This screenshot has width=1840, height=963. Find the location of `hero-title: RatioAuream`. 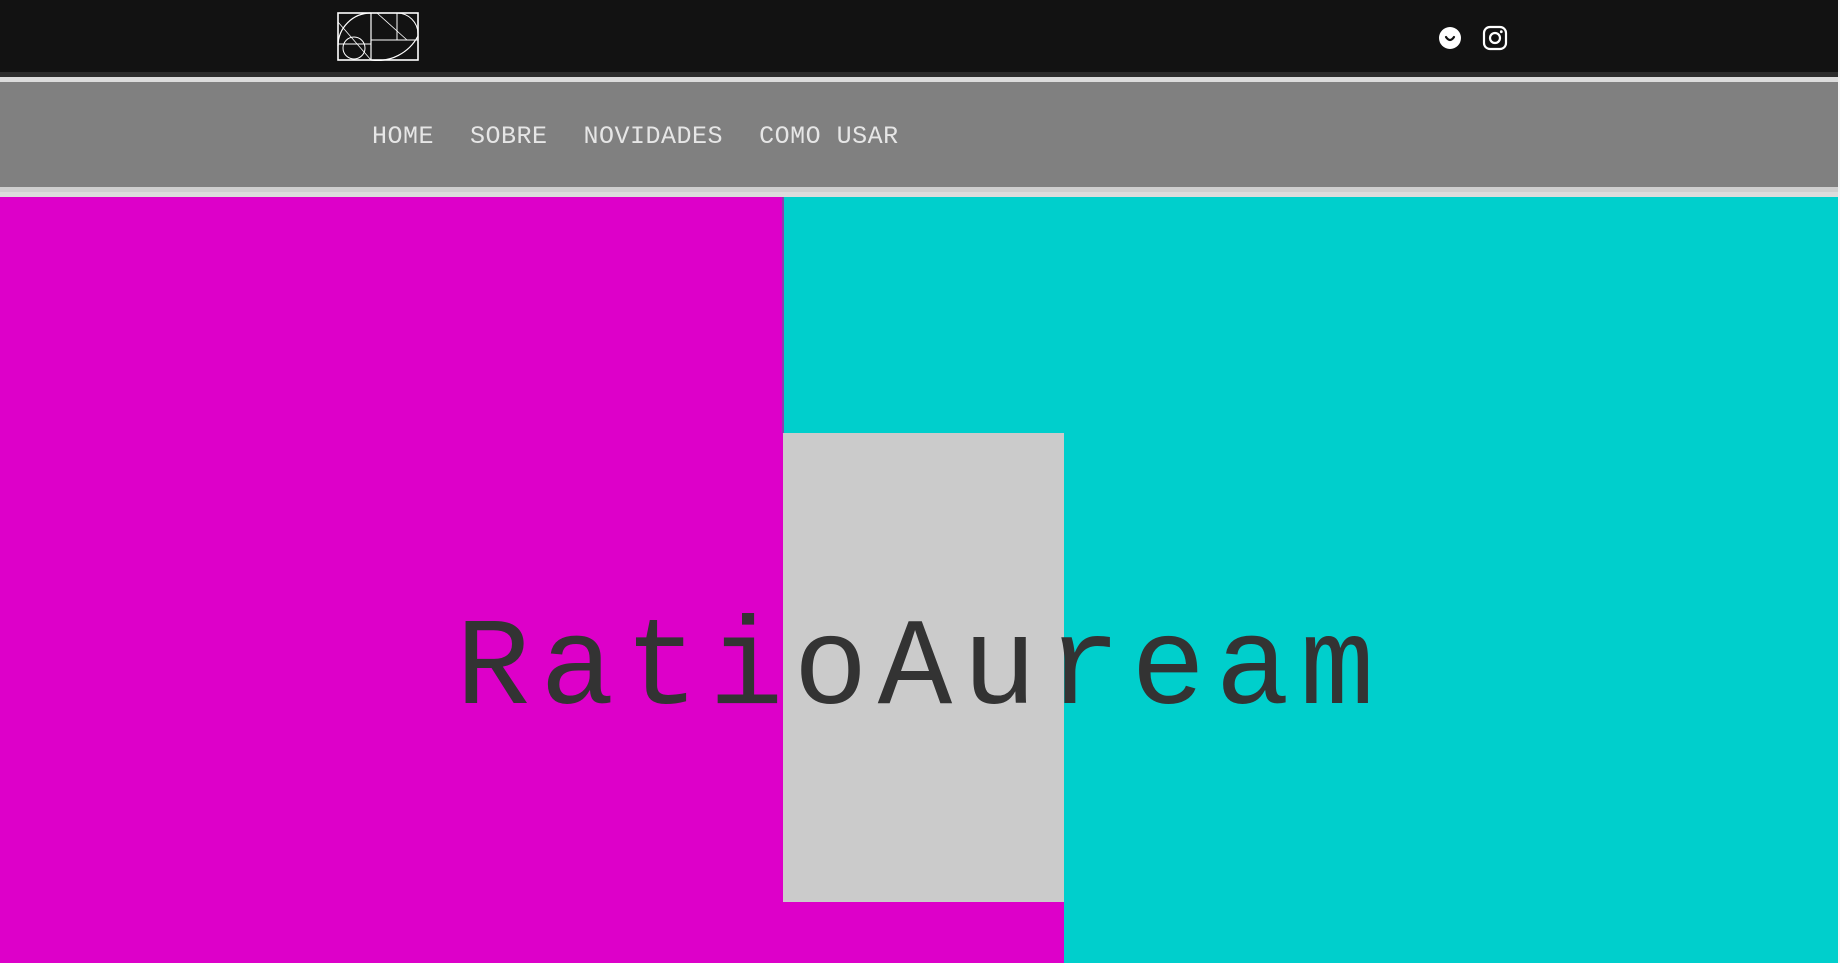

hero-title: RatioAuream is located at coordinates (920, 671).